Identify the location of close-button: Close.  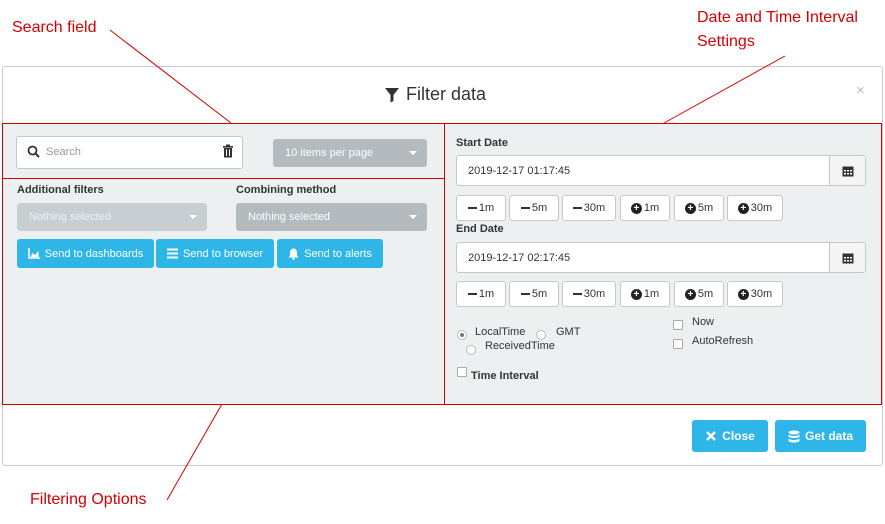
(730, 436).